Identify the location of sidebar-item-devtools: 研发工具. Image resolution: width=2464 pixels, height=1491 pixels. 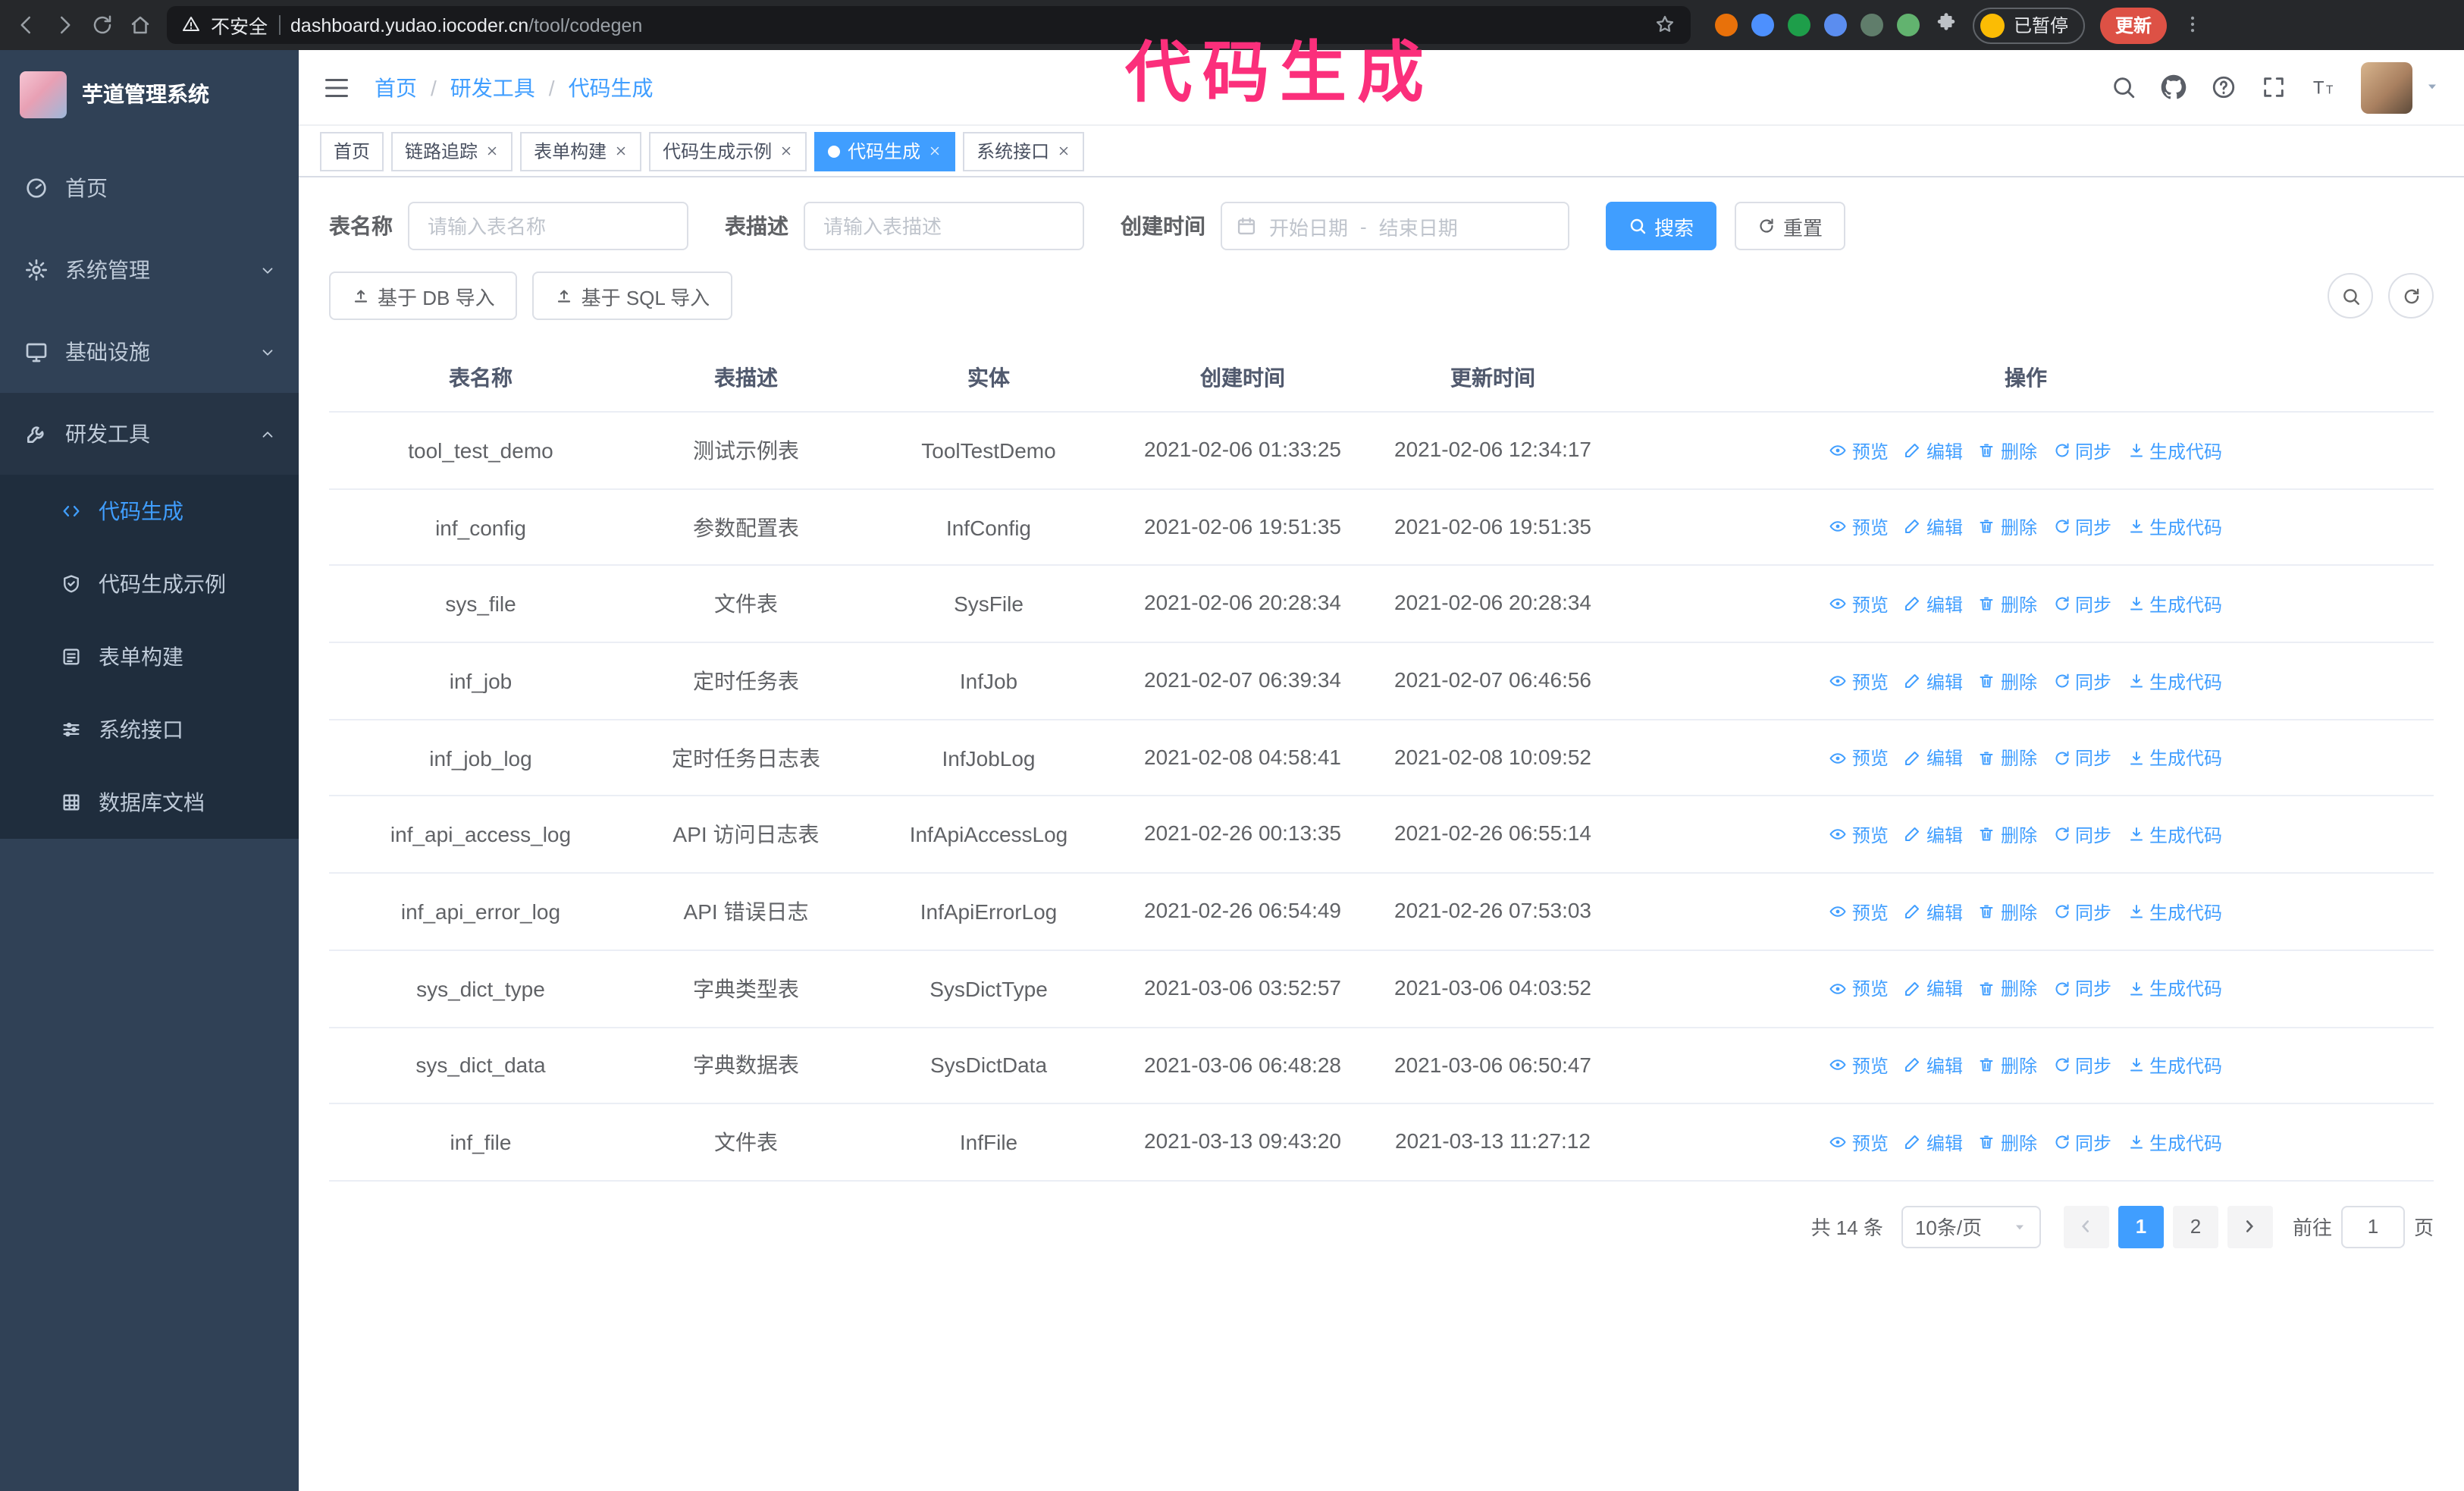
(150, 434).